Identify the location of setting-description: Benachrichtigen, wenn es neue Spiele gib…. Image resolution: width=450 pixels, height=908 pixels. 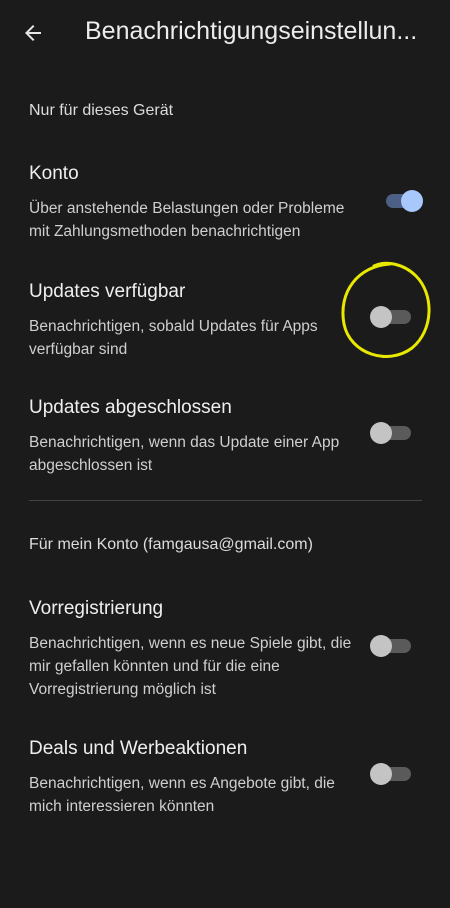
(190, 666).